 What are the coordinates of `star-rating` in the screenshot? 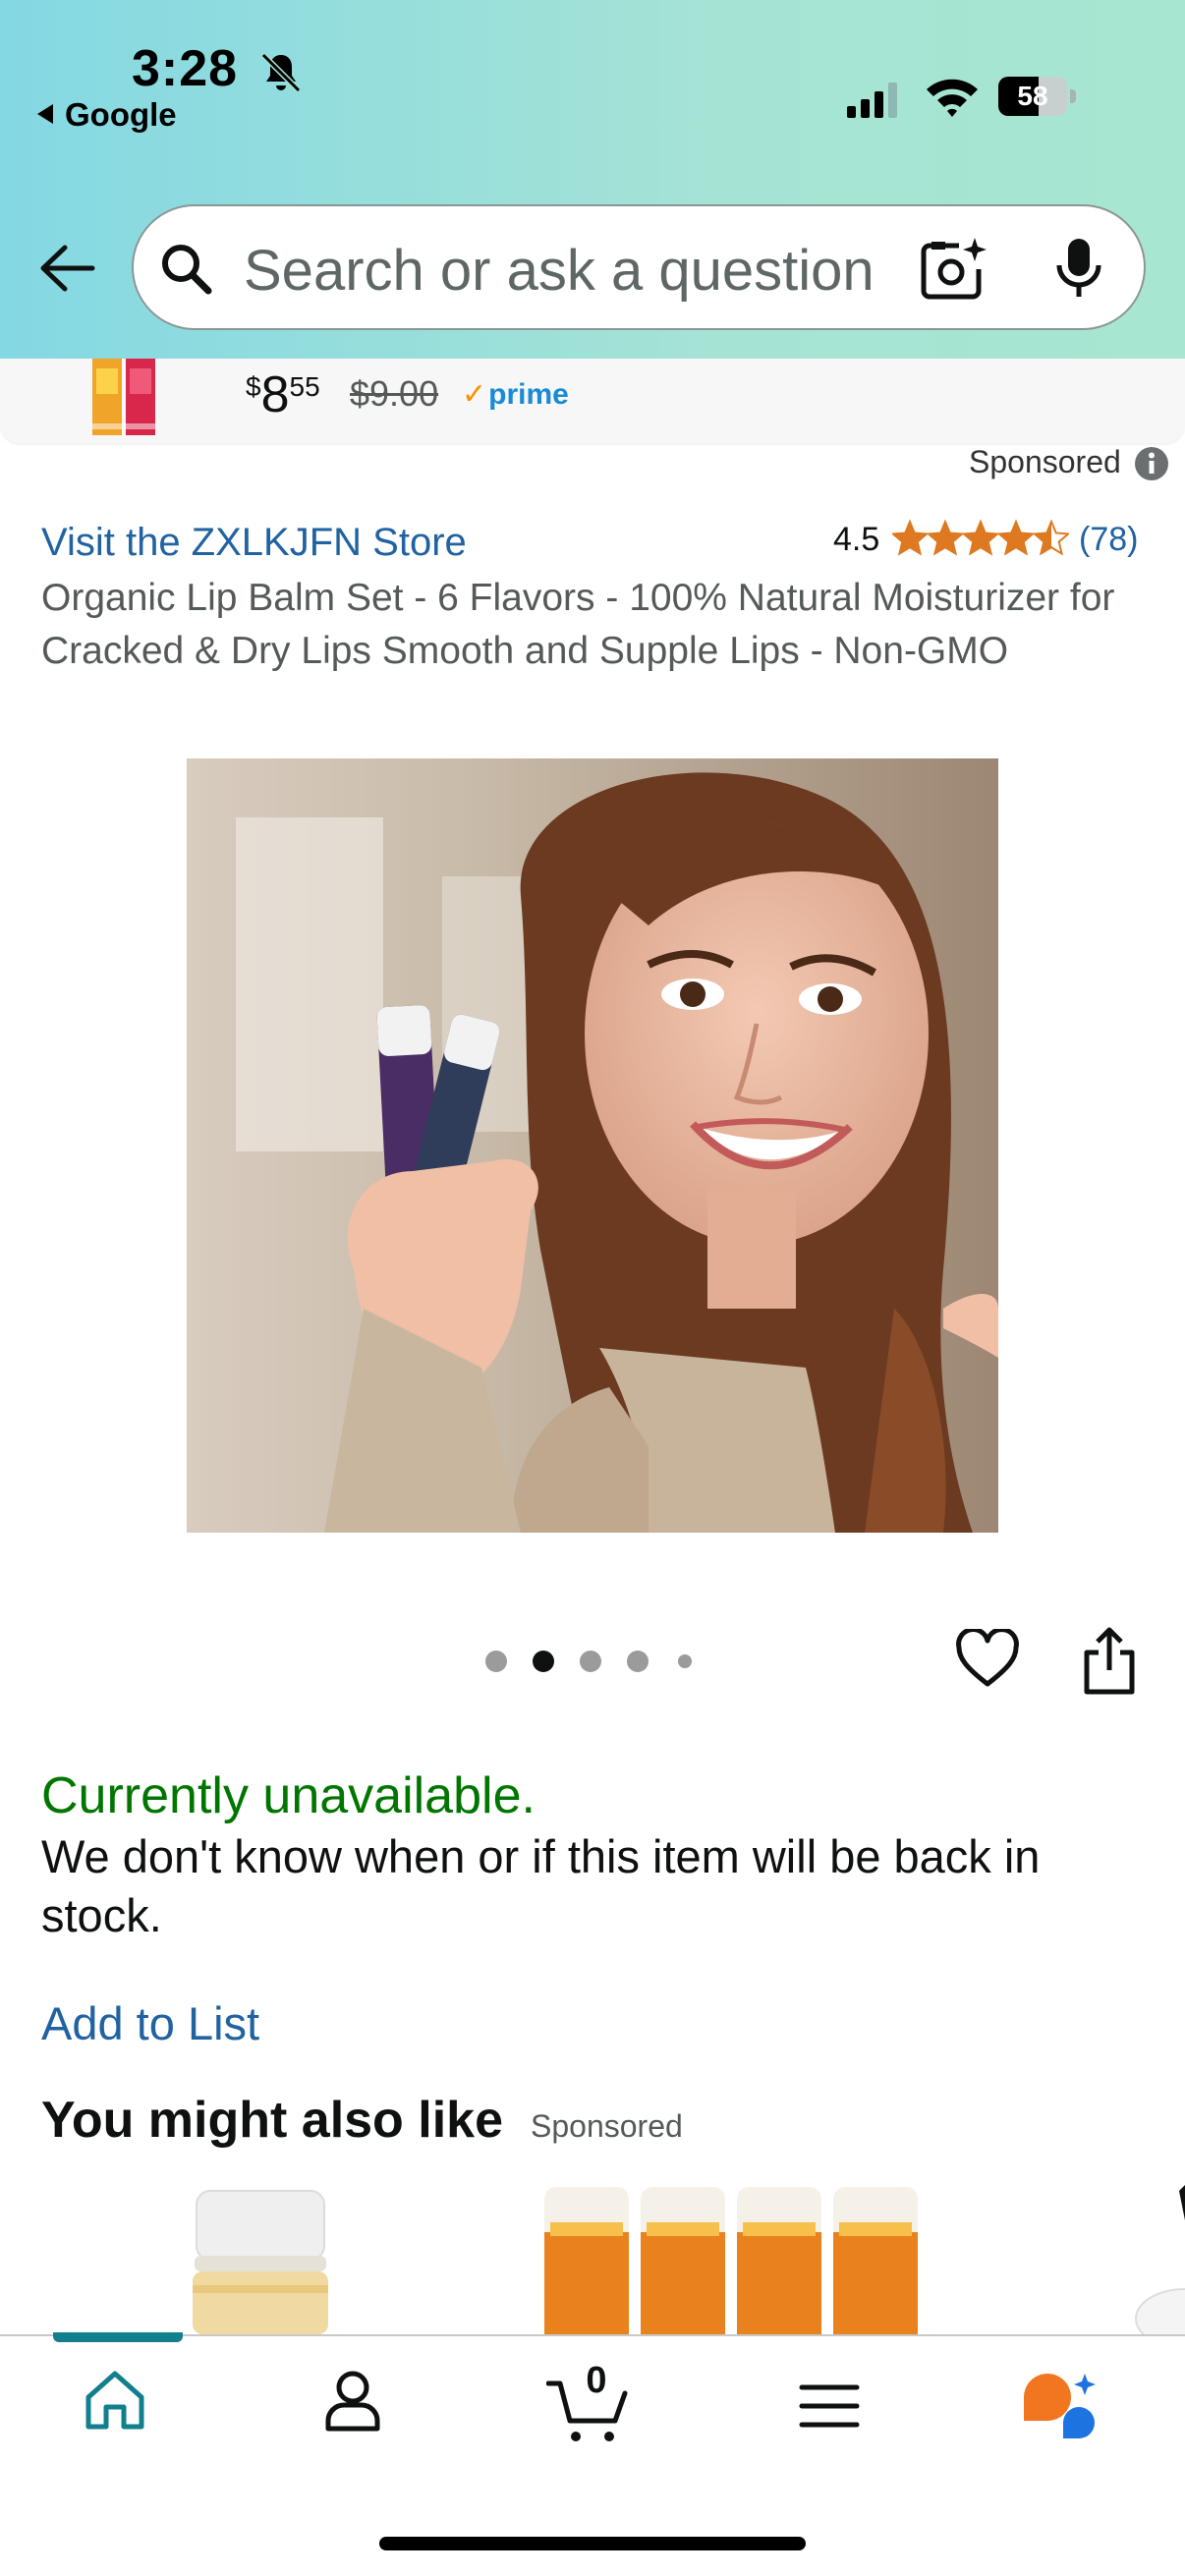 It's located at (981, 539).